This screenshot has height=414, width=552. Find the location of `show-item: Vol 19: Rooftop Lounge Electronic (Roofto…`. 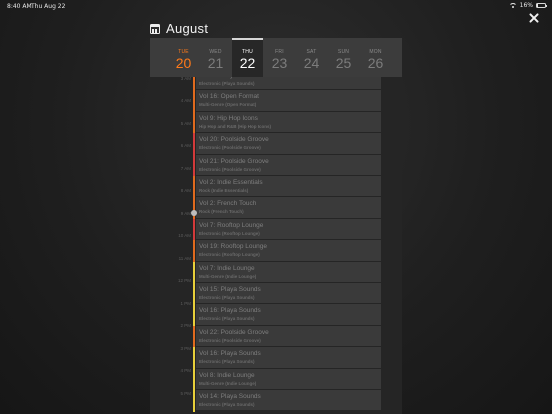

show-item: Vol 19: Rooftop Lounge Electronic (Roofto… is located at coordinates (288, 250).